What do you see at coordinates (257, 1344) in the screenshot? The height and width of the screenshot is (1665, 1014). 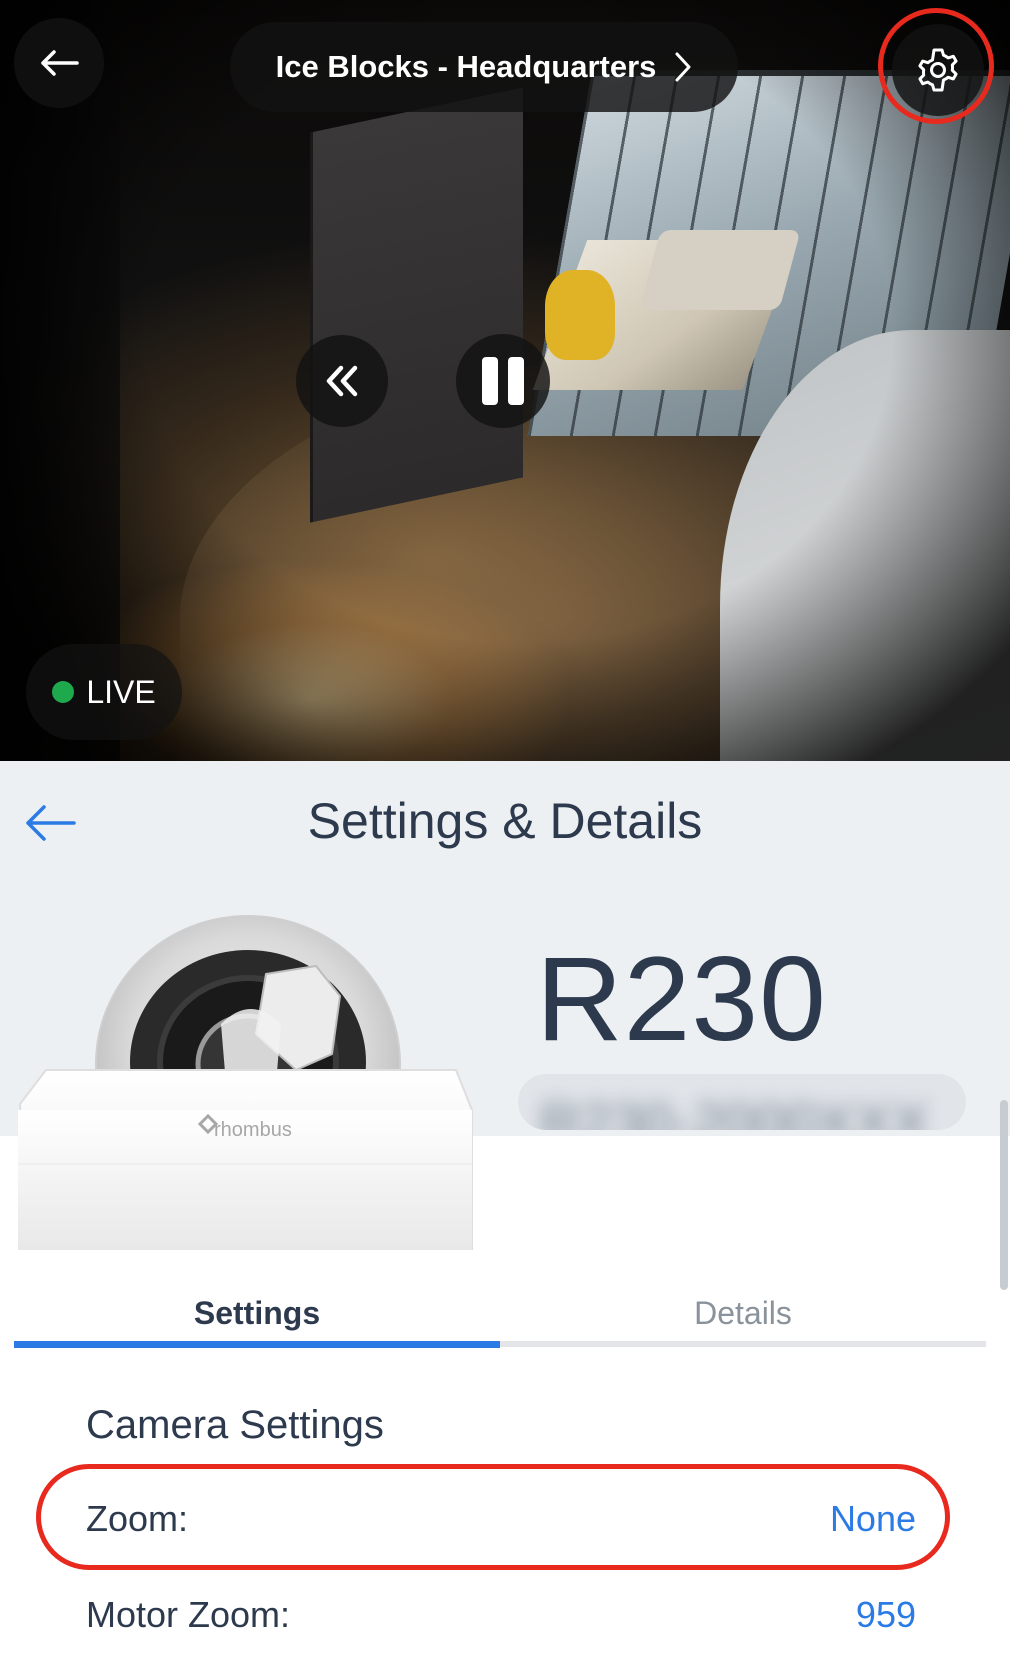 I see `tab-active-indicator` at bounding box center [257, 1344].